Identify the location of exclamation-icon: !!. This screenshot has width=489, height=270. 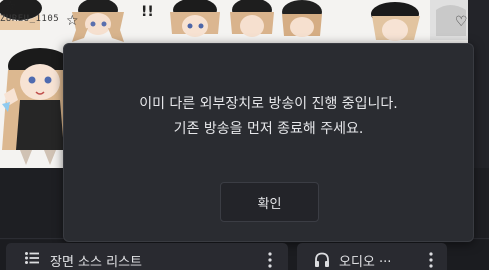
(147, 12).